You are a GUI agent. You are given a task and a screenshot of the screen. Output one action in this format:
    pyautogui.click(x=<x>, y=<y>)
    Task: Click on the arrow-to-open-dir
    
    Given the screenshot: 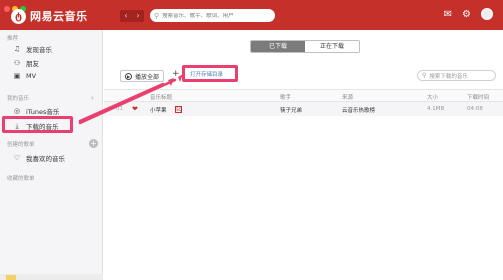 What is the action you would take?
    pyautogui.click(x=127, y=101)
    